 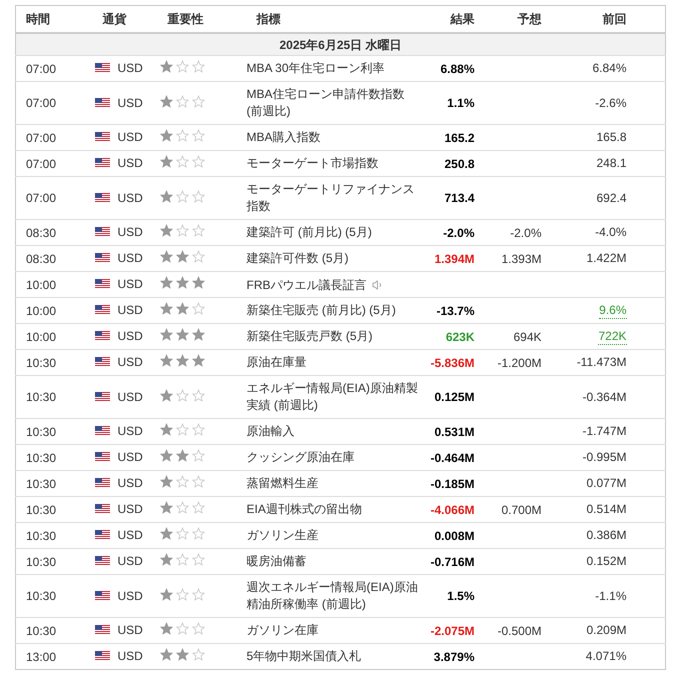 I want to click on event-name: 原油輸入, so click(x=333, y=431).